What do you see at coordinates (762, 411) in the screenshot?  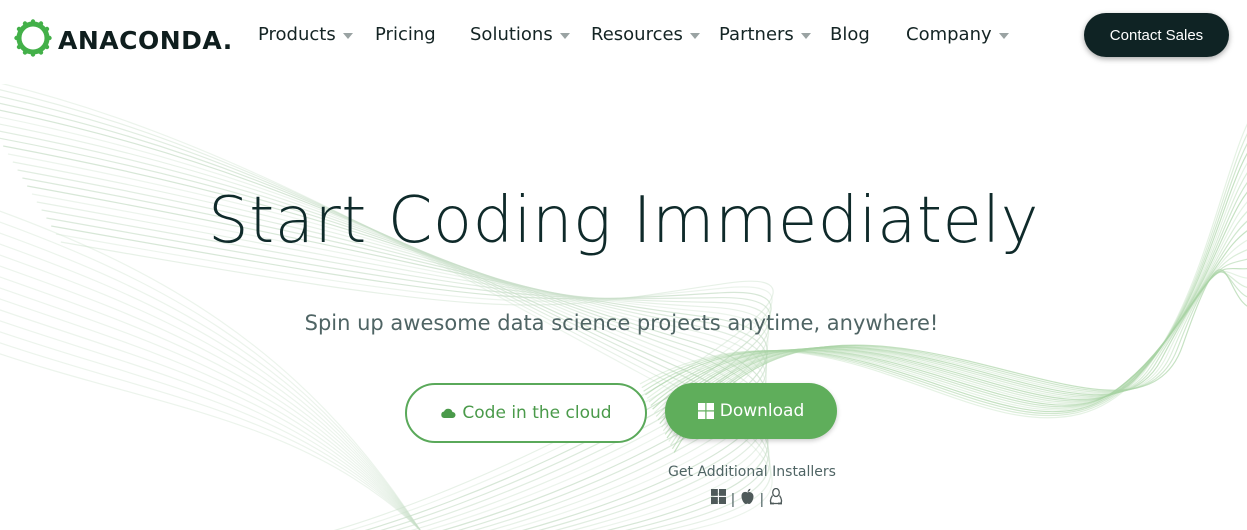 I see `download-label: Download` at bounding box center [762, 411].